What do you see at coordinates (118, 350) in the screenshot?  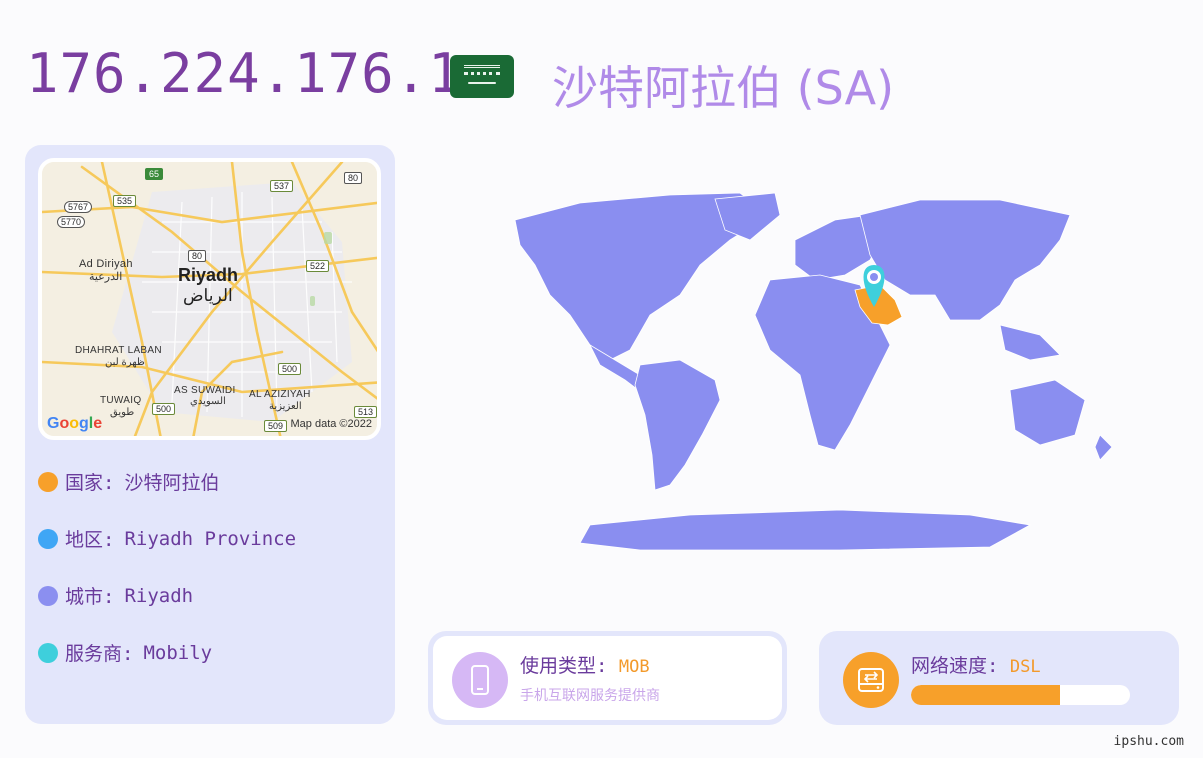 I see `place-label: DHAHRAT LABAN` at bounding box center [118, 350].